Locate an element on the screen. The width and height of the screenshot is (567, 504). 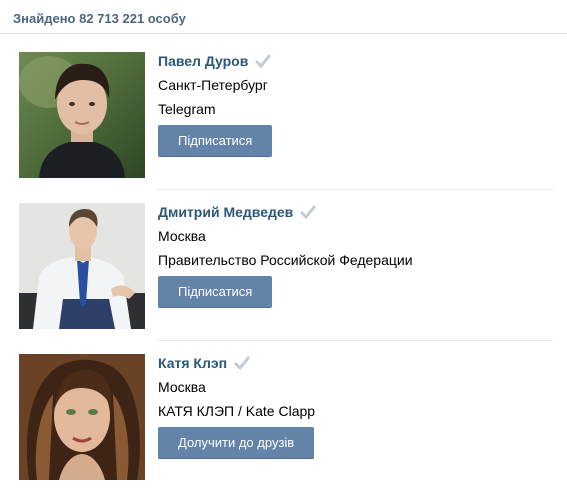
results-count-text: Знайдено 82 713 221 особу is located at coordinates (99, 18).